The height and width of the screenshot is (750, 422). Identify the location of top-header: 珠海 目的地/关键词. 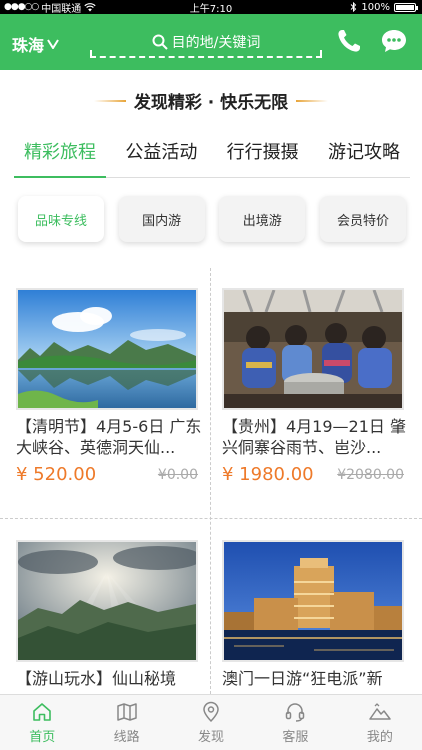
(211, 42).